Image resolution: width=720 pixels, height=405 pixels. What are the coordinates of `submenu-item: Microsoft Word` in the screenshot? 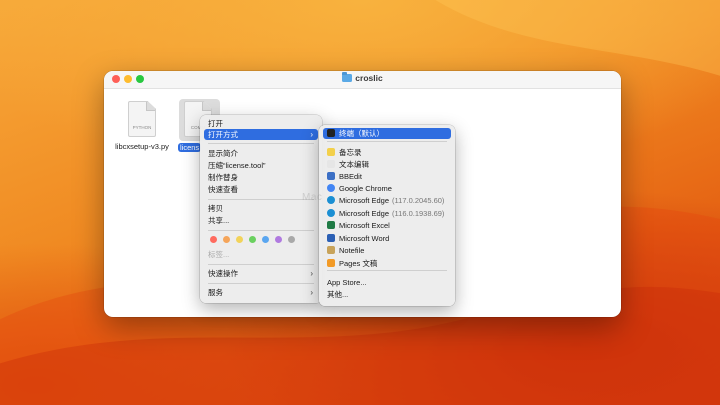 It's located at (387, 238).